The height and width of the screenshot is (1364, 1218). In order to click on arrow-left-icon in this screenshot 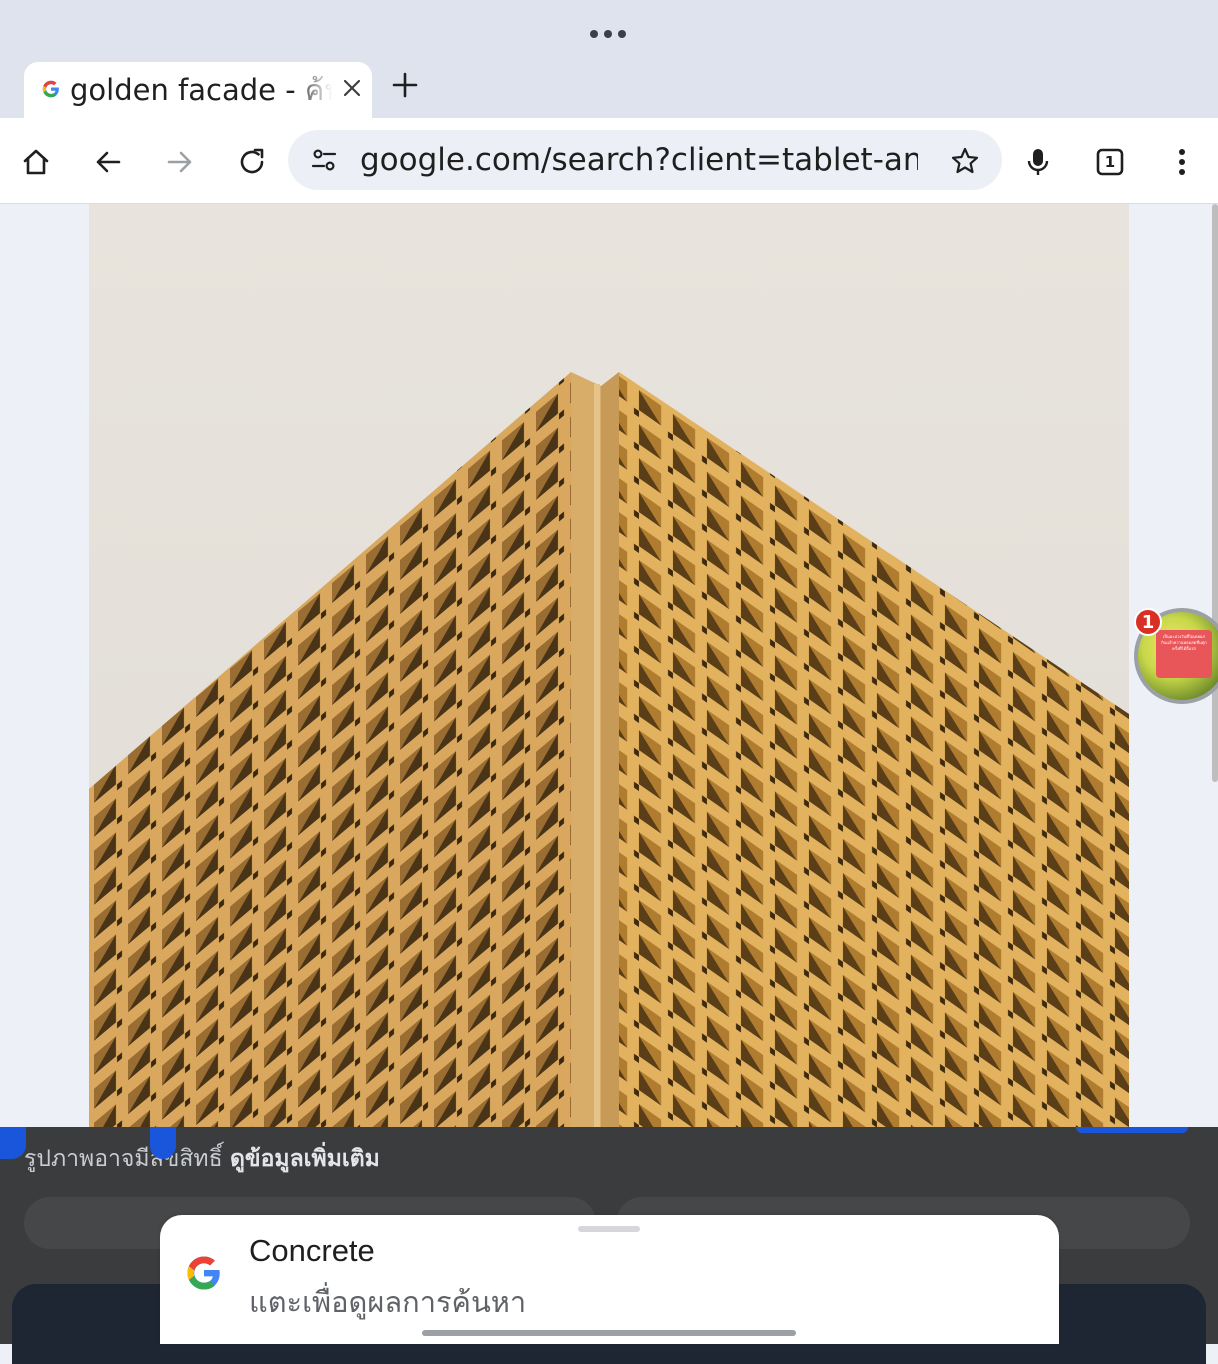, I will do `click(108, 162)`.